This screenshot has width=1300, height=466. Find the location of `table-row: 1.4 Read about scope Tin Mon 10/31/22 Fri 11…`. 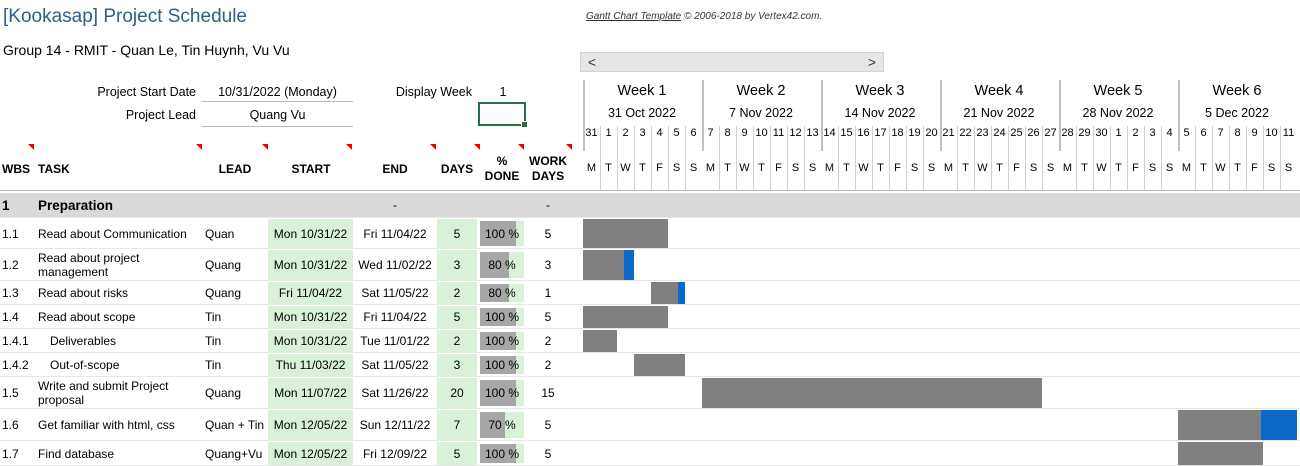

table-row: 1.4 Read about scope Tin Mon 10/31/22 Fri 11… is located at coordinates (650, 317).